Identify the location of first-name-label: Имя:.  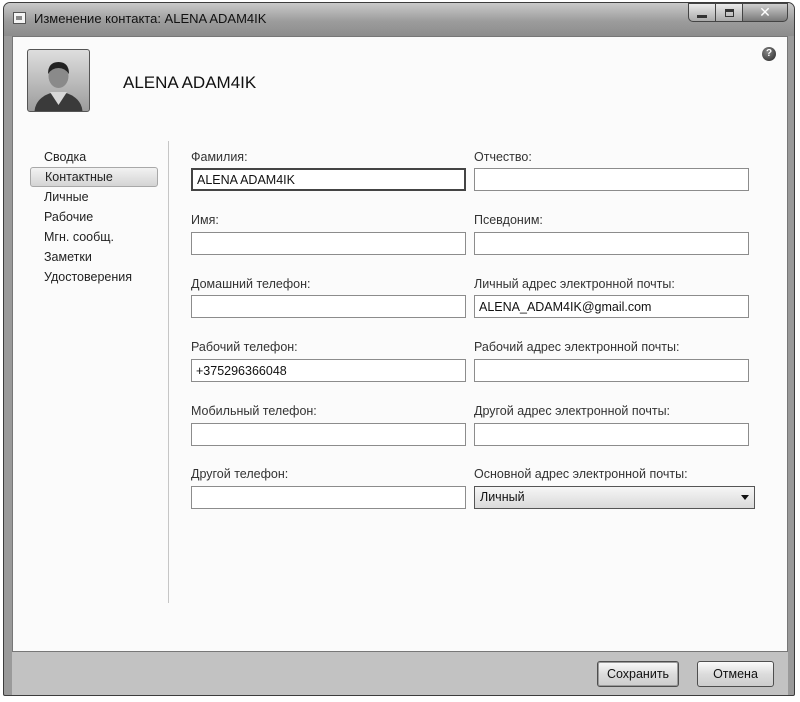
(205, 220).